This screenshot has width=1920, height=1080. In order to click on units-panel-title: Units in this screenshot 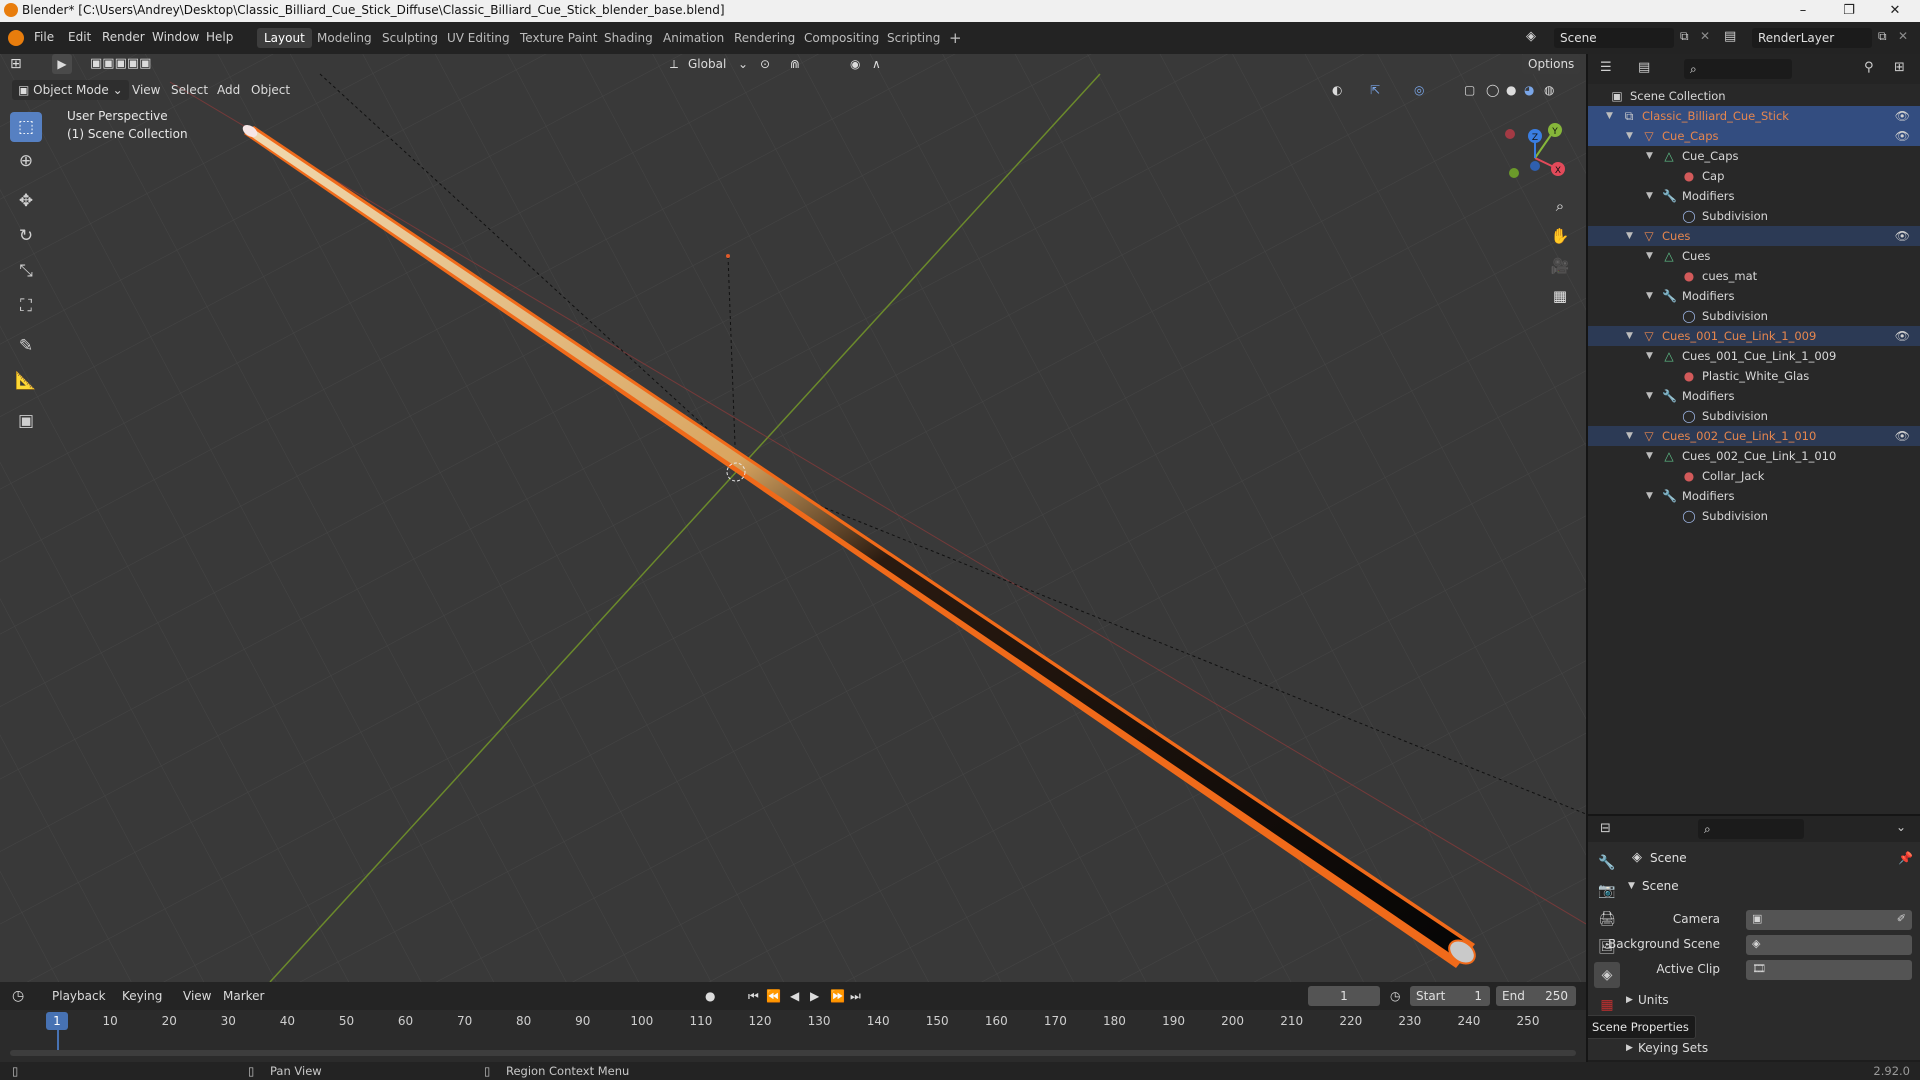, I will do `click(1653, 1000)`.